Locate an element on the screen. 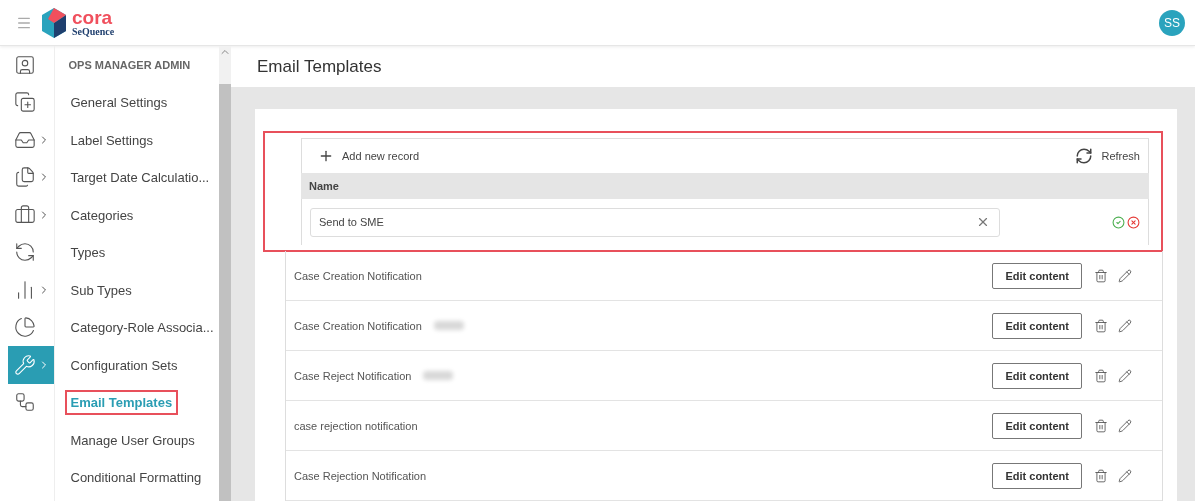  logo-icon is located at coordinates (54, 22).